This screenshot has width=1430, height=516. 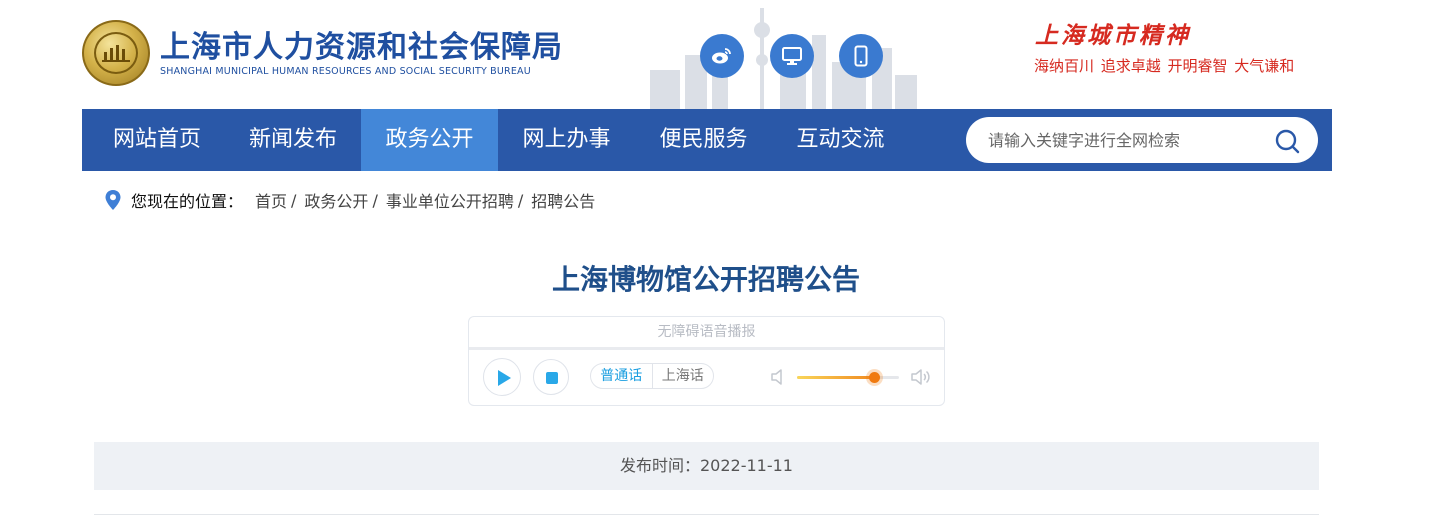 I want to click on nav-item-news: 新闻发布, so click(x=293, y=140).